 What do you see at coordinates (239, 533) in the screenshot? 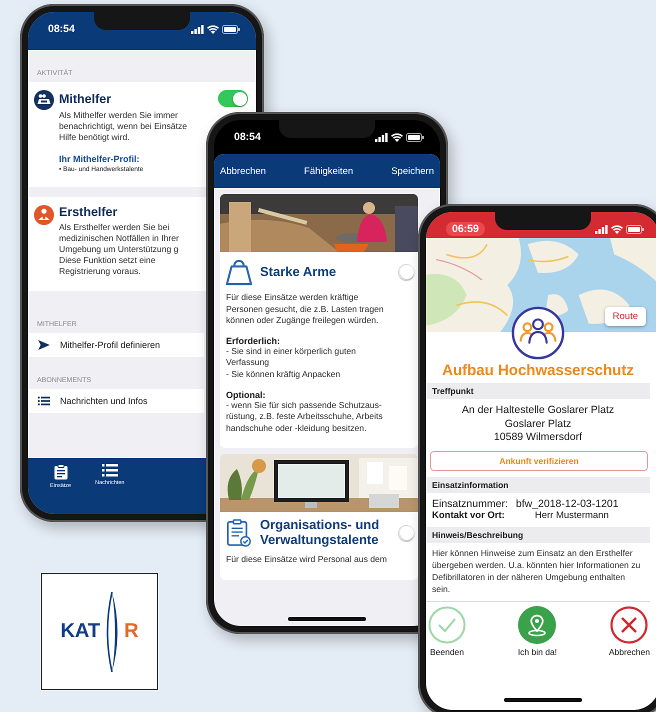
I see `clipboard-check-icon` at bounding box center [239, 533].